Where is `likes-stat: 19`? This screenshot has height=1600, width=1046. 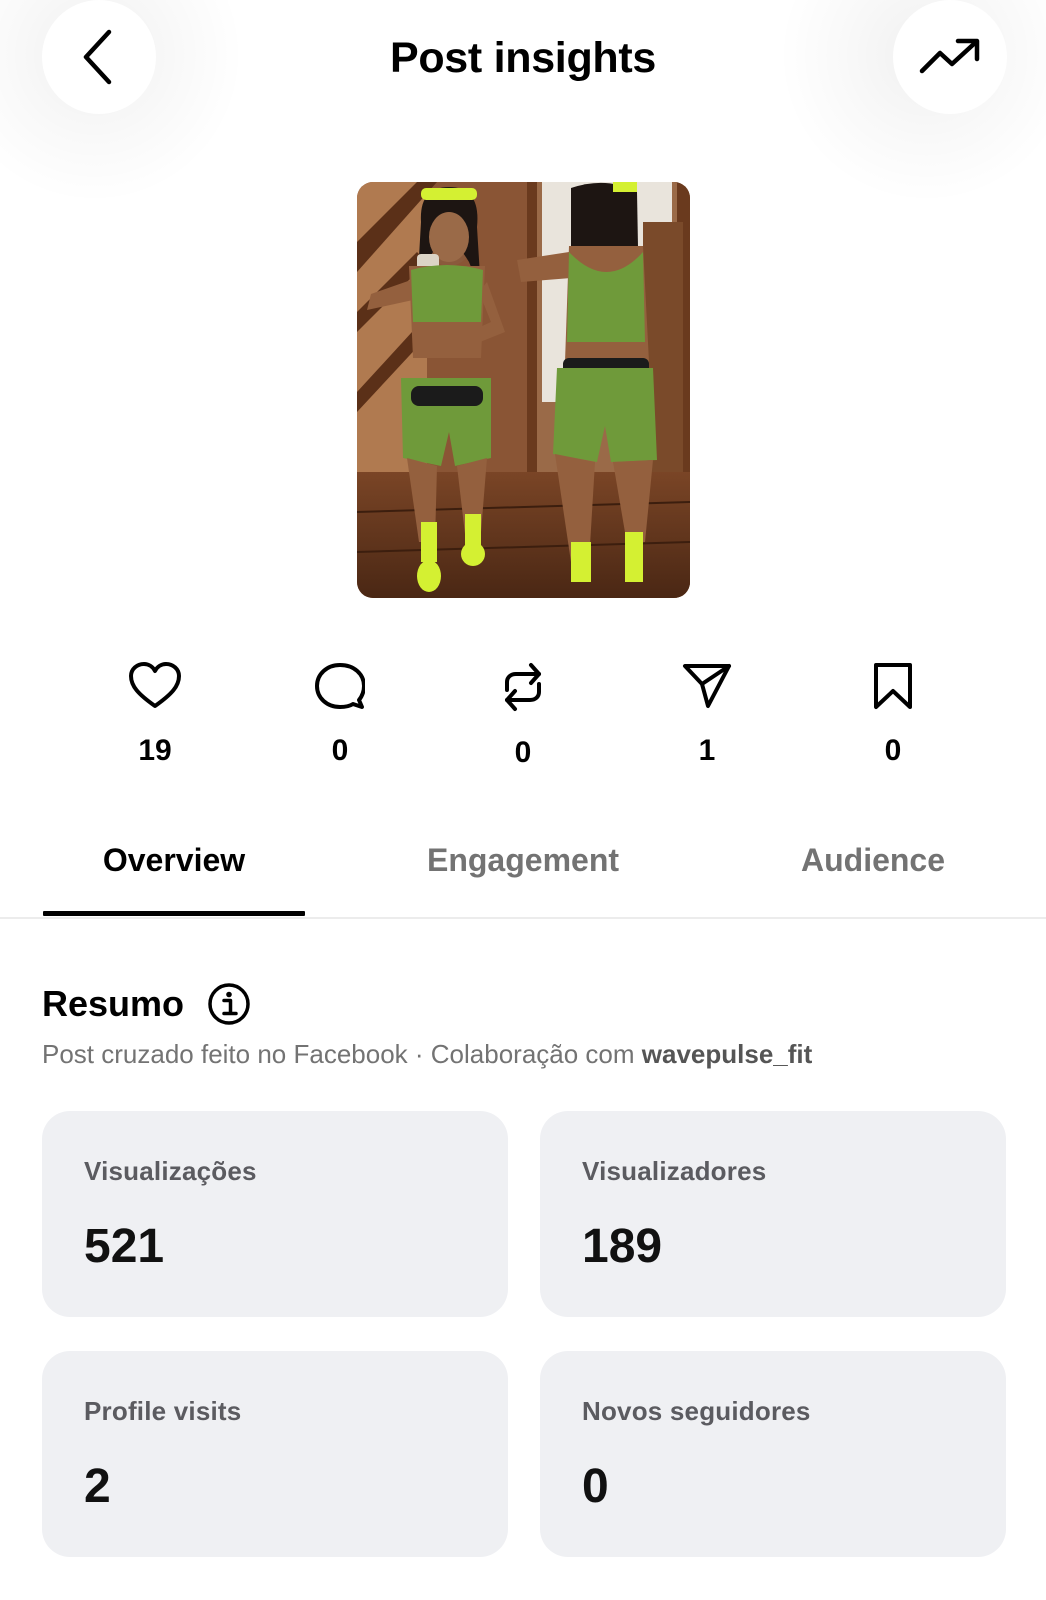
likes-stat: 19 is located at coordinates (155, 715).